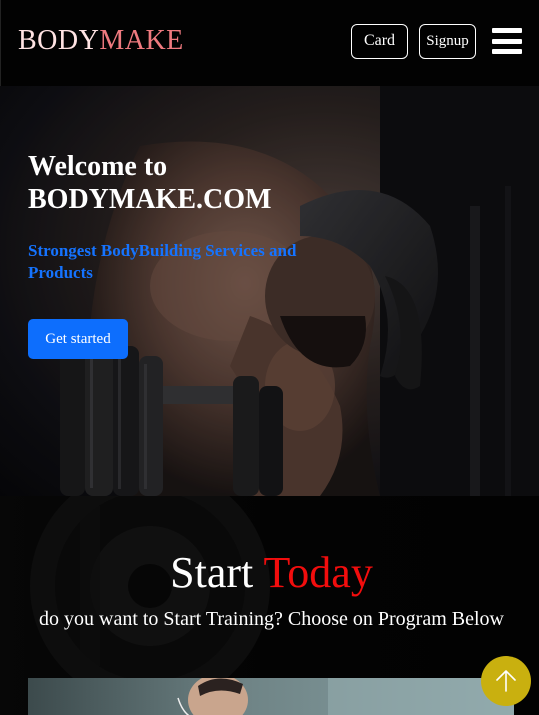 This screenshot has height=715, width=539. I want to click on hamburger-menu-icon, so click(507, 41).